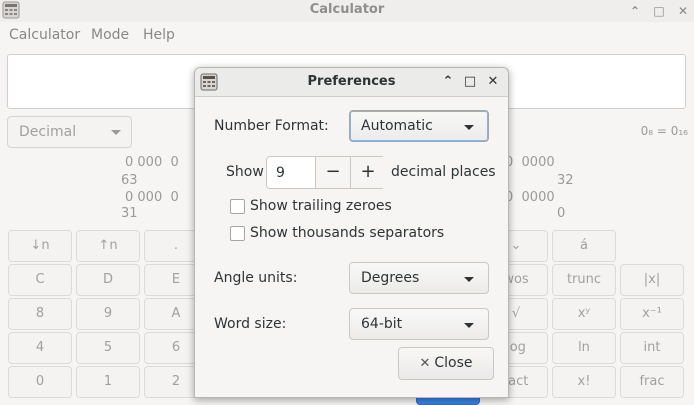 Image resolution: width=694 pixels, height=405 pixels. I want to click on key-shift-down: ↓n, so click(40, 246).